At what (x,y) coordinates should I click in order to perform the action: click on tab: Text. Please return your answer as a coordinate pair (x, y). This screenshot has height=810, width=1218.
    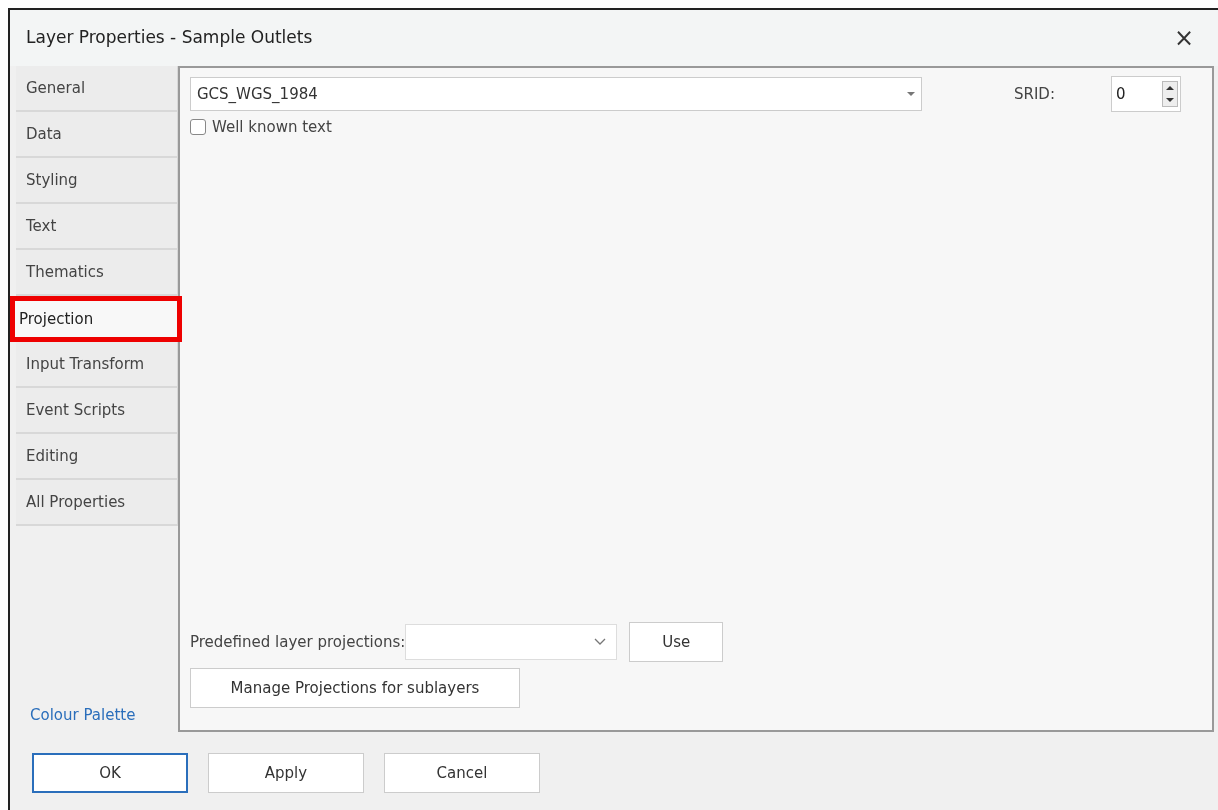
    Looking at the image, I should click on (97, 227).